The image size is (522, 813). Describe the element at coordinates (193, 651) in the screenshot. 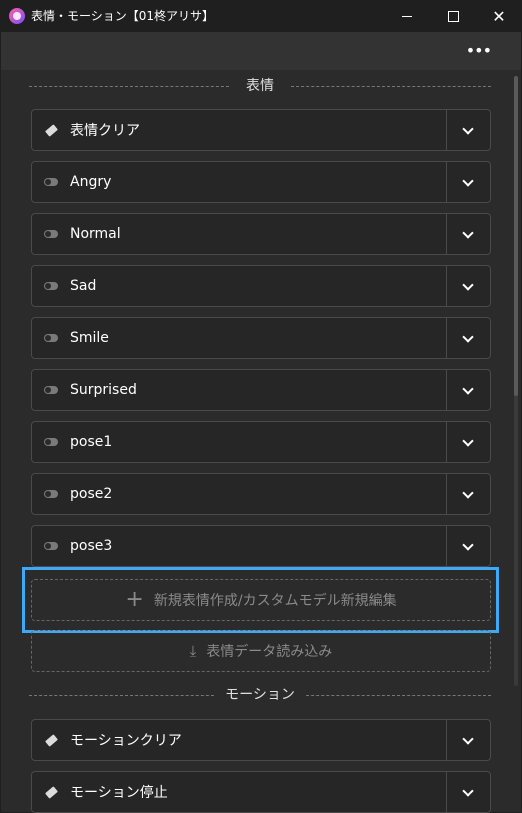

I see `download-icon: ⤓` at that location.